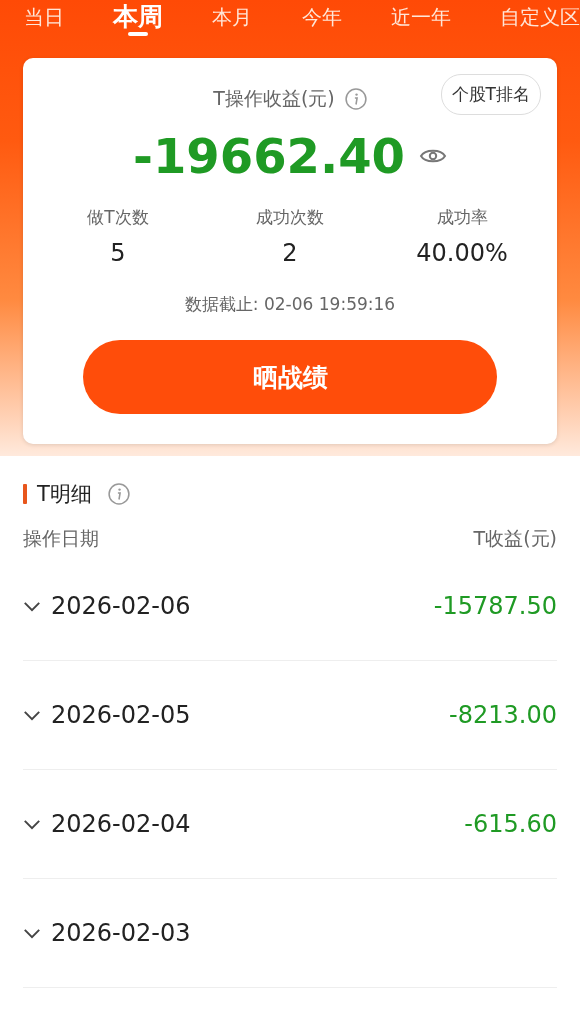  I want to click on stat-label: 成功率, so click(462, 217).